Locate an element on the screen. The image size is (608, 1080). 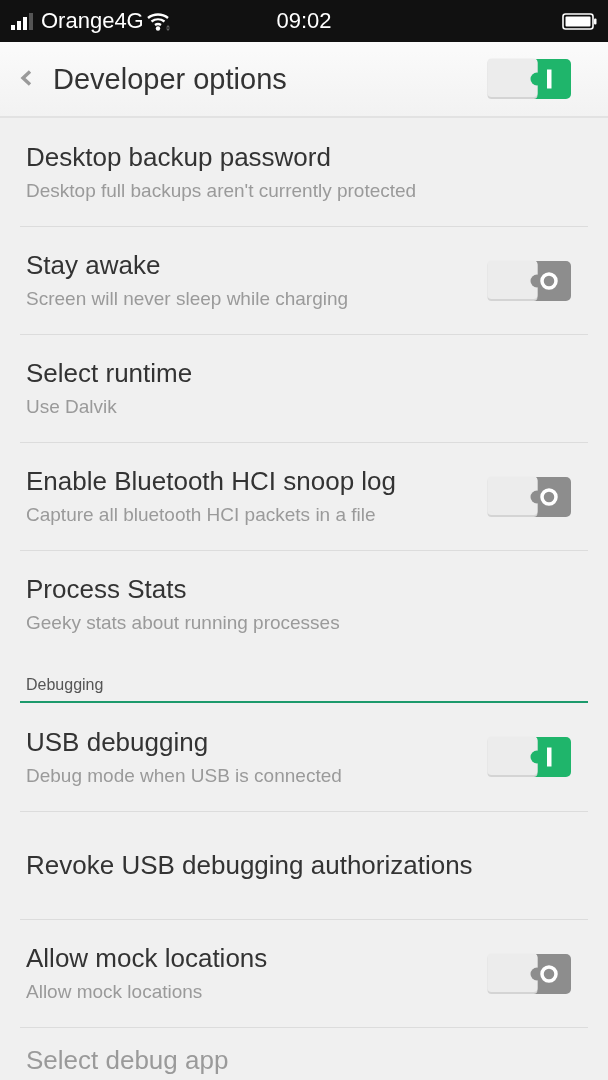
wifi-icon is located at coordinates (158, 21).